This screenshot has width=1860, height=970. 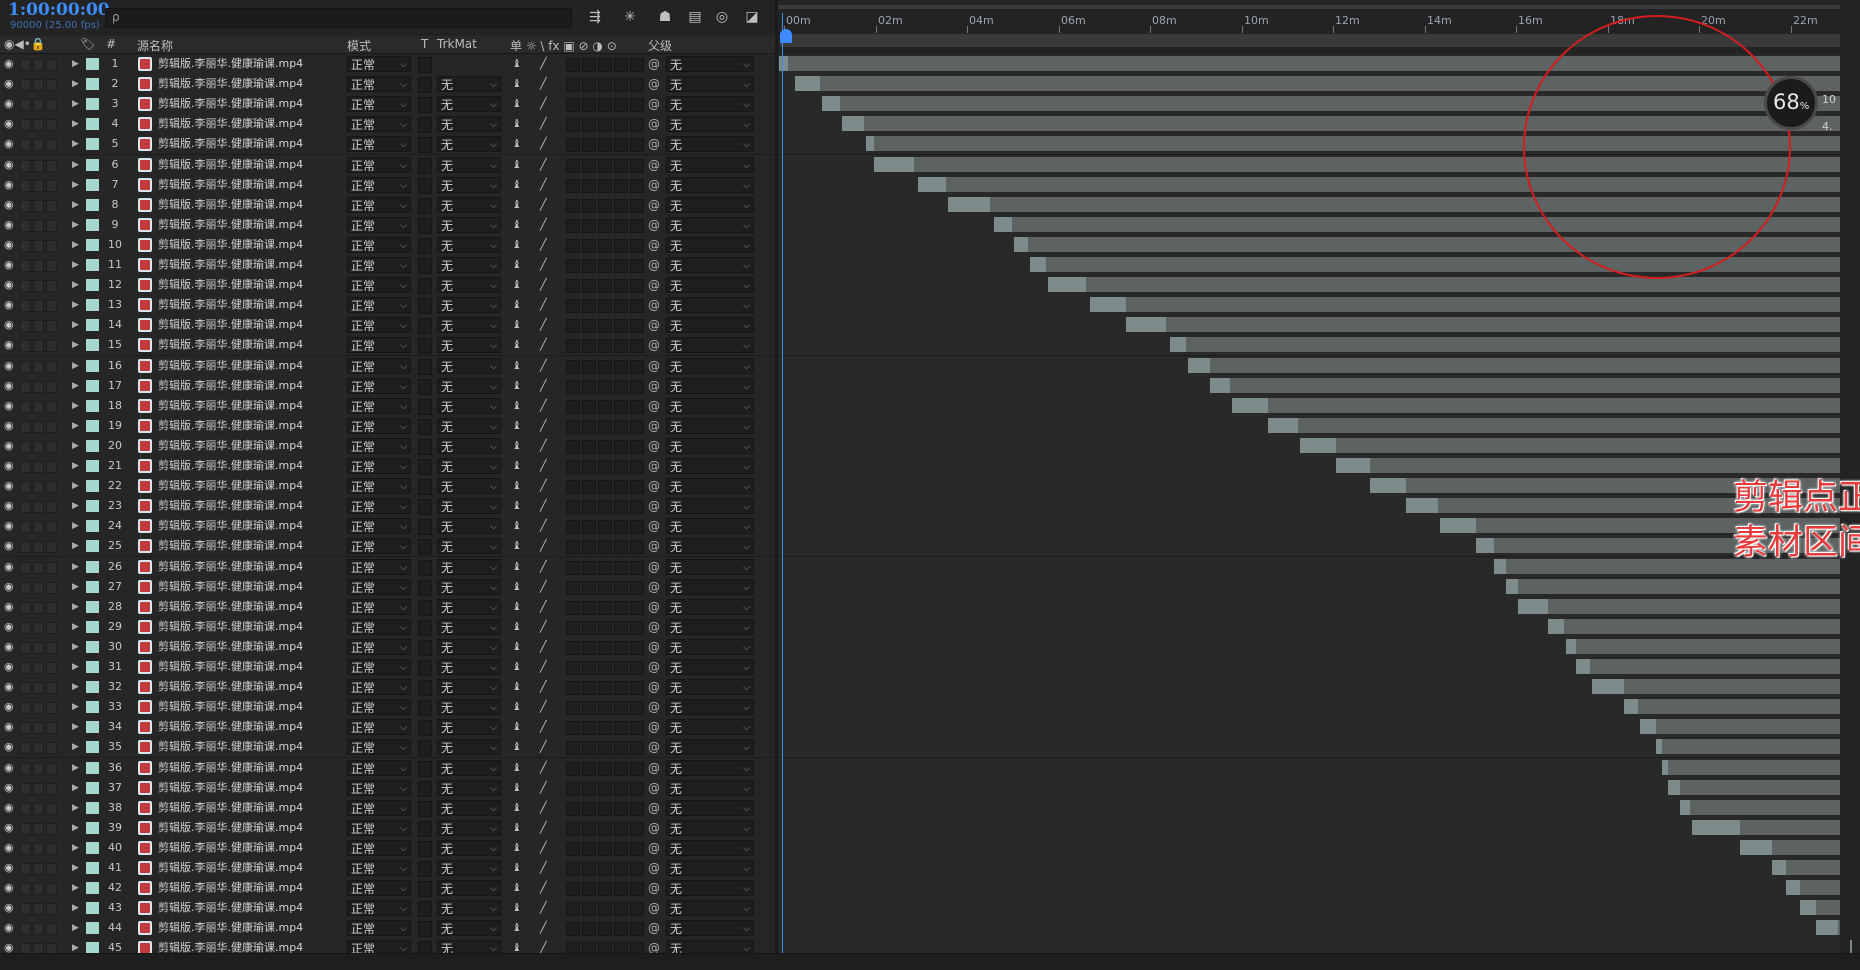 I want to click on layer-row: ◉ ▶ 12 剪辑版.李丽华.健康瑜课.mp4 正常 ⌵ 无 ⌵ ♝ ╱ @ 无 ⌵, so click(x=387, y=285).